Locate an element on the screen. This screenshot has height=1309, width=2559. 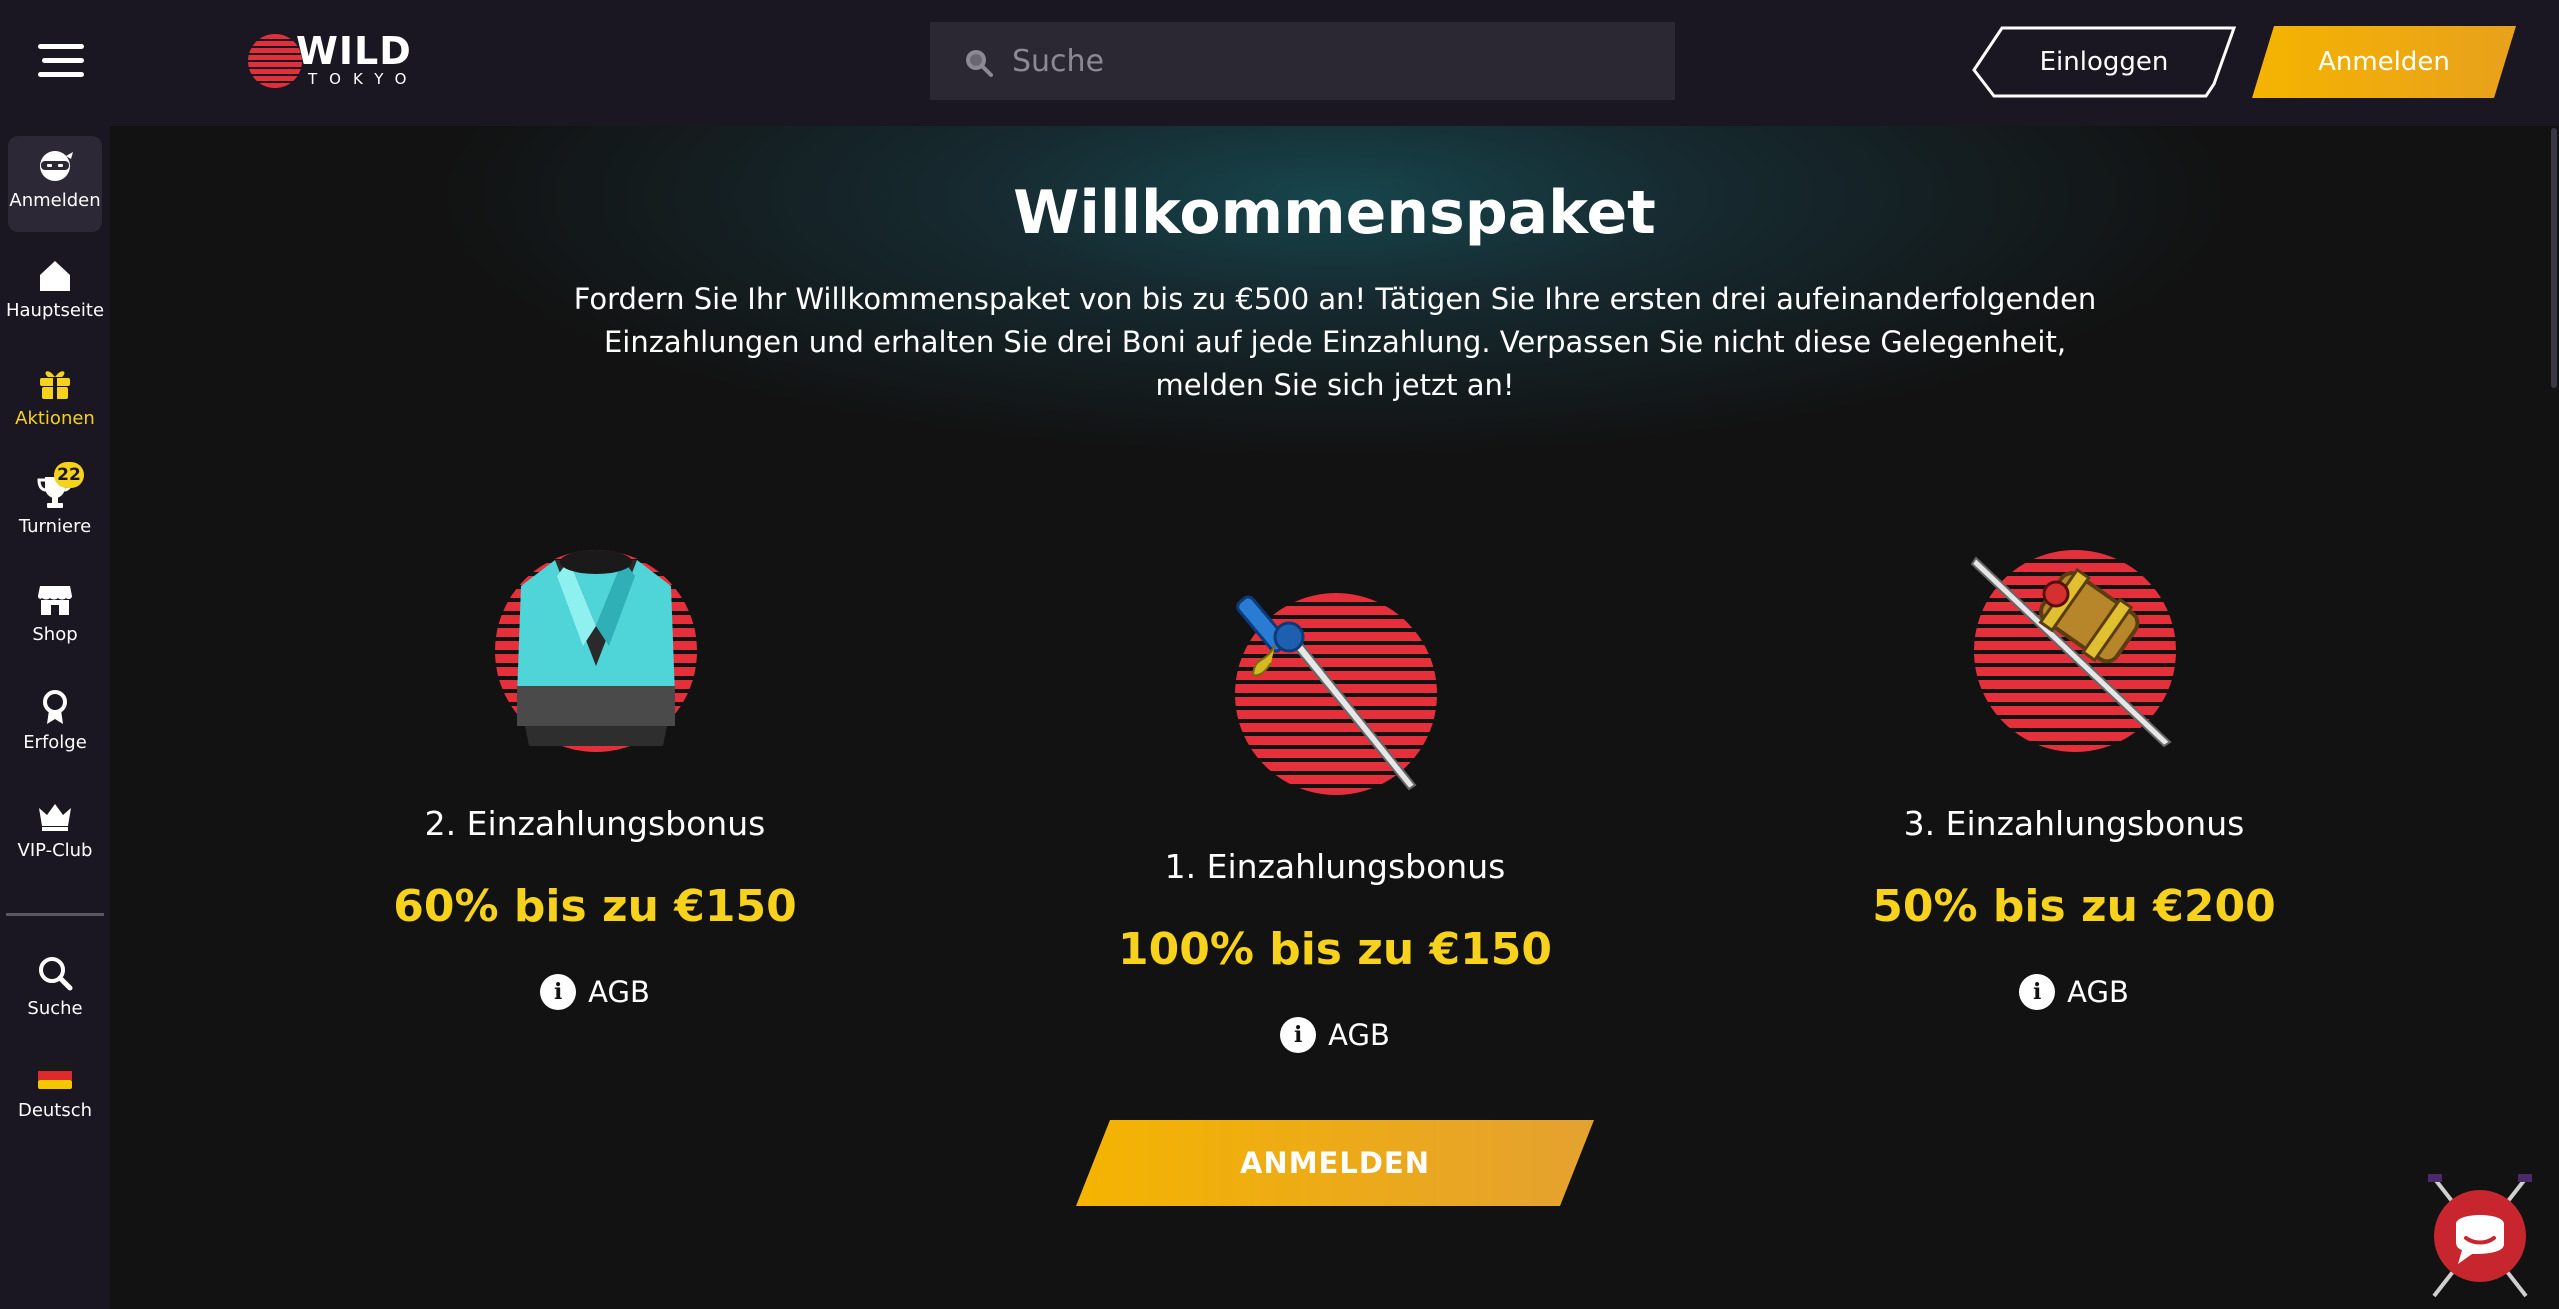
sidebar-item-label: Shop is located at coordinates (55, 634).